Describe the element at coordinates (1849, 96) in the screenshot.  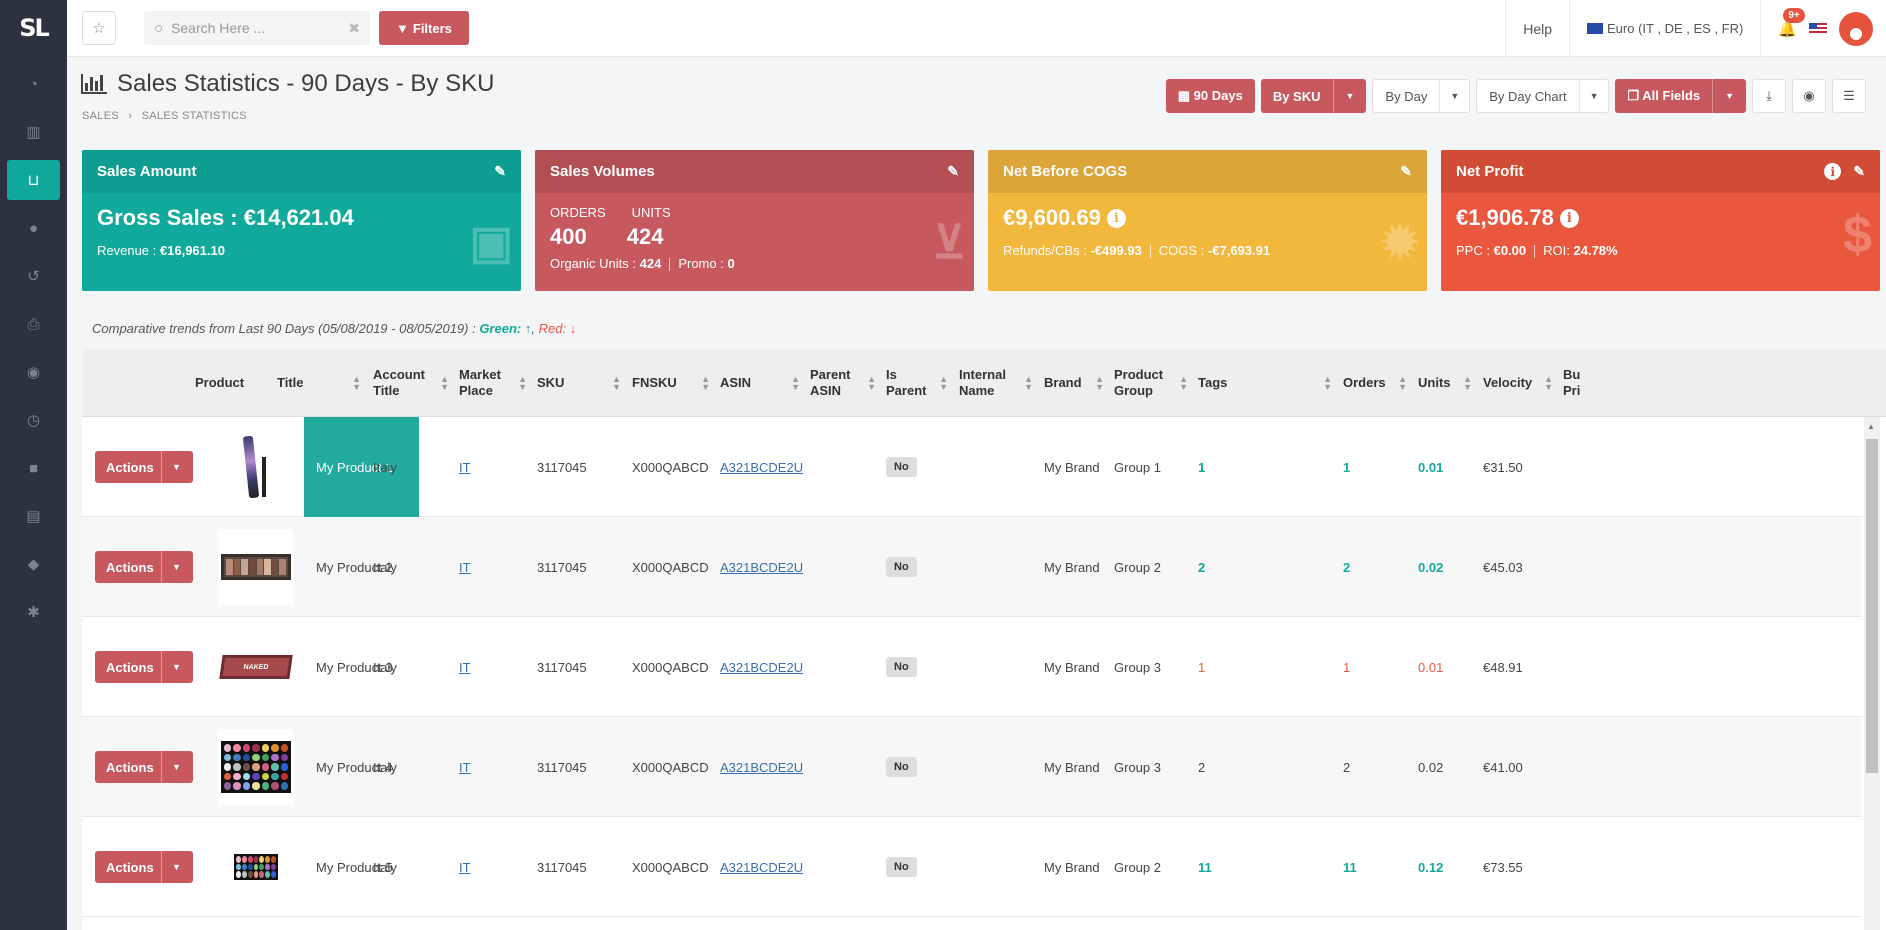
I see `column-settings-button: ☰` at that location.